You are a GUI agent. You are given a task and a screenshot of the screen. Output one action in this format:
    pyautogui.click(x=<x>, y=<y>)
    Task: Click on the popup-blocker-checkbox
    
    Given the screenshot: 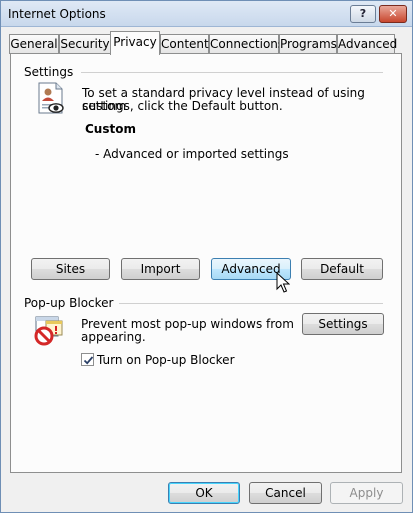 What is the action you would take?
    pyautogui.click(x=87, y=359)
    